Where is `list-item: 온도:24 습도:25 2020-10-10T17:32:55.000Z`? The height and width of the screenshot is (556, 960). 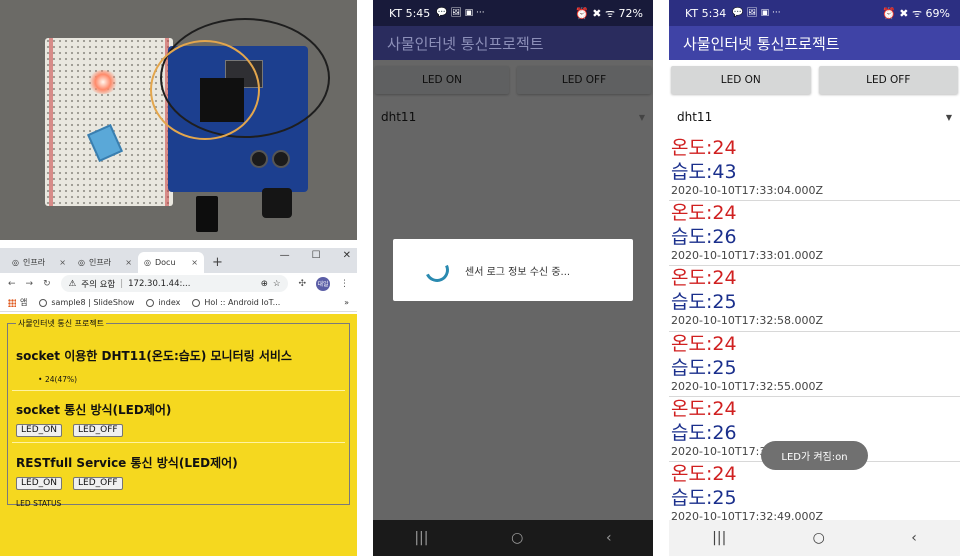
list-item: 온도:24 습도:25 2020-10-10T17:32:55.000Z is located at coordinates (814, 364).